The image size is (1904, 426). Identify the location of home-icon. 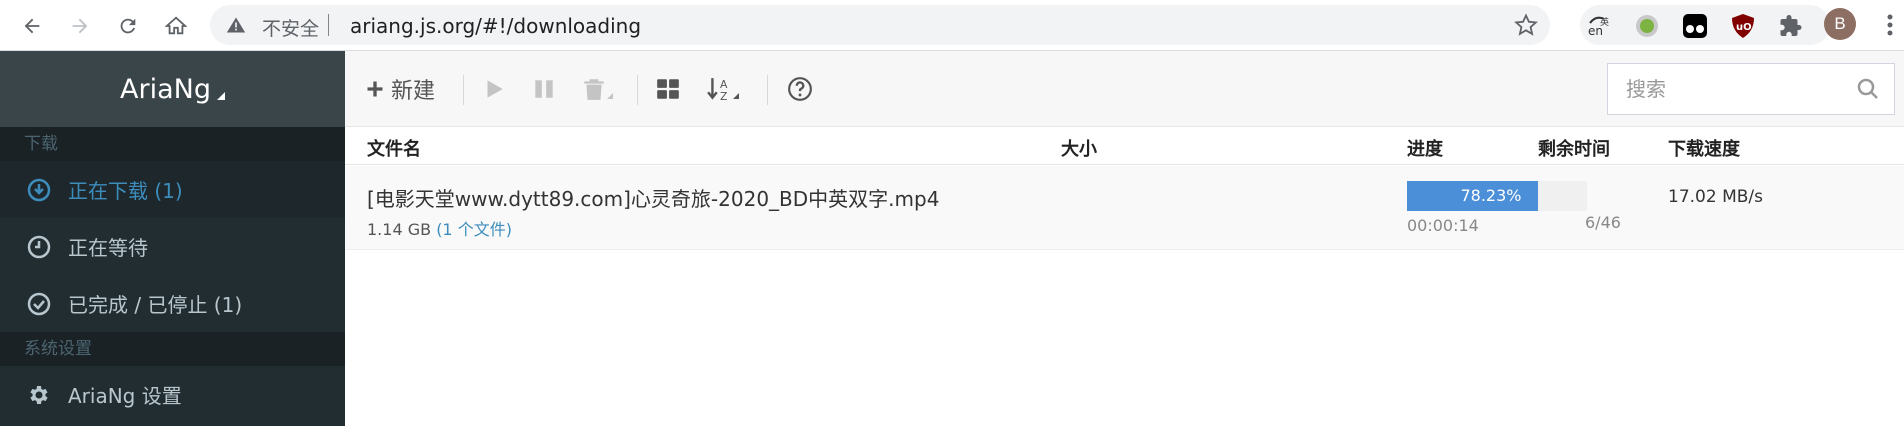
(176, 25).